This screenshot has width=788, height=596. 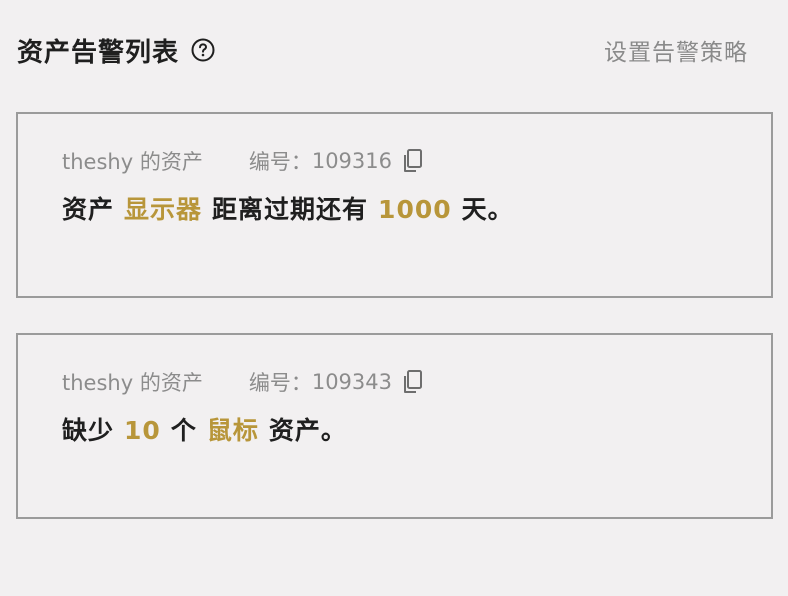 What do you see at coordinates (204, 429) in the screenshot?
I see `alert-message: 缺少 10 个鼠标 资产。` at bounding box center [204, 429].